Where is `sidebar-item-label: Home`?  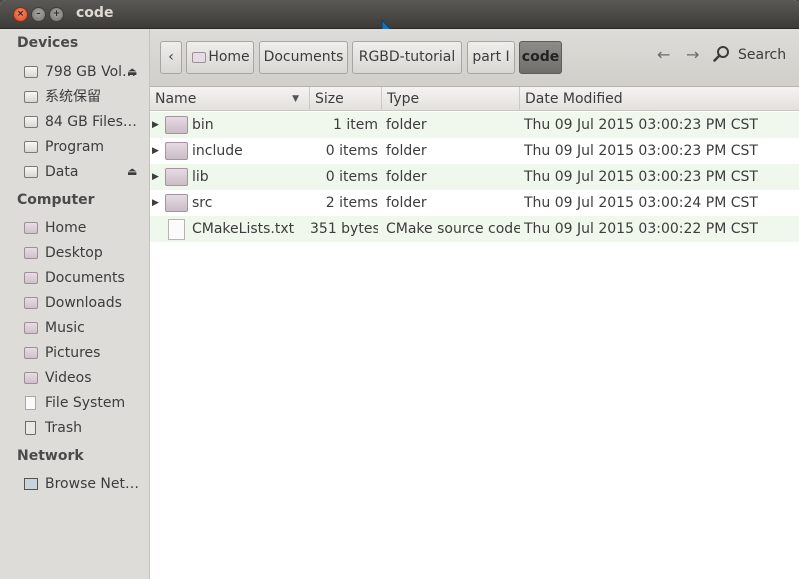 sidebar-item-label: Home is located at coordinates (66, 228).